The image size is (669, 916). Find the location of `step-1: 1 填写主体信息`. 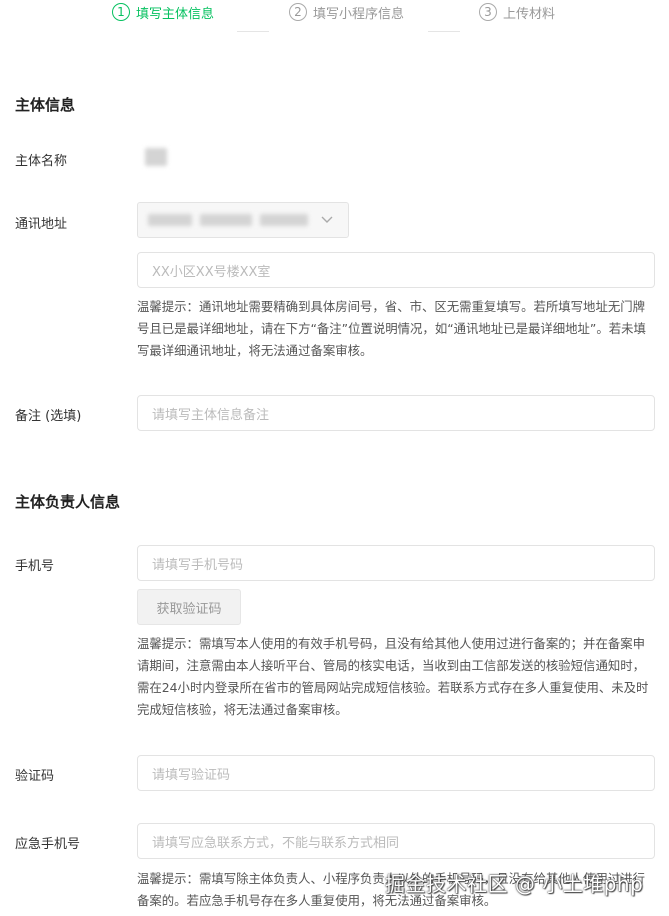

step-1: 1 填写主体信息 is located at coordinates (163, 12).